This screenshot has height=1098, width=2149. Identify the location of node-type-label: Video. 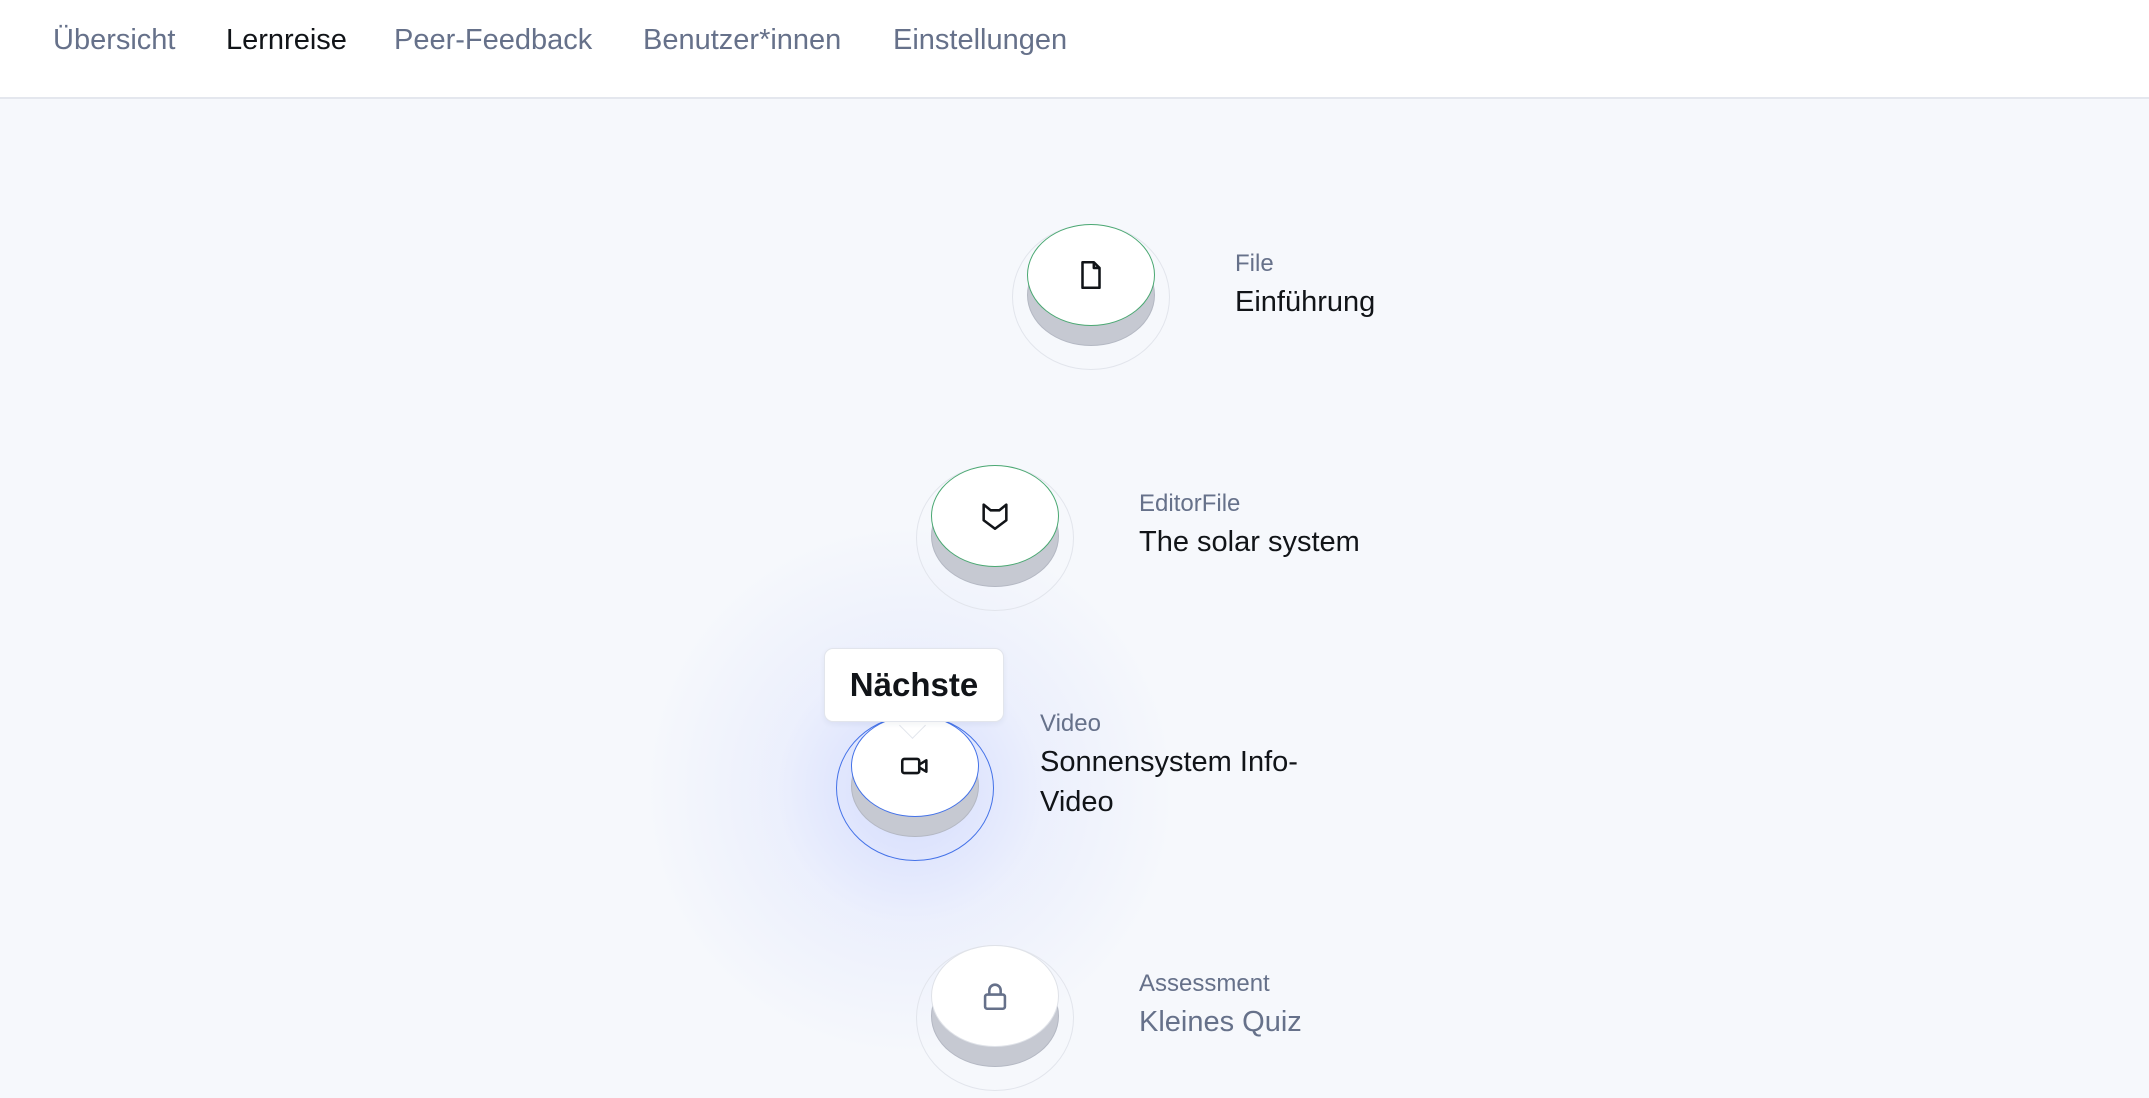
(1070, 723).